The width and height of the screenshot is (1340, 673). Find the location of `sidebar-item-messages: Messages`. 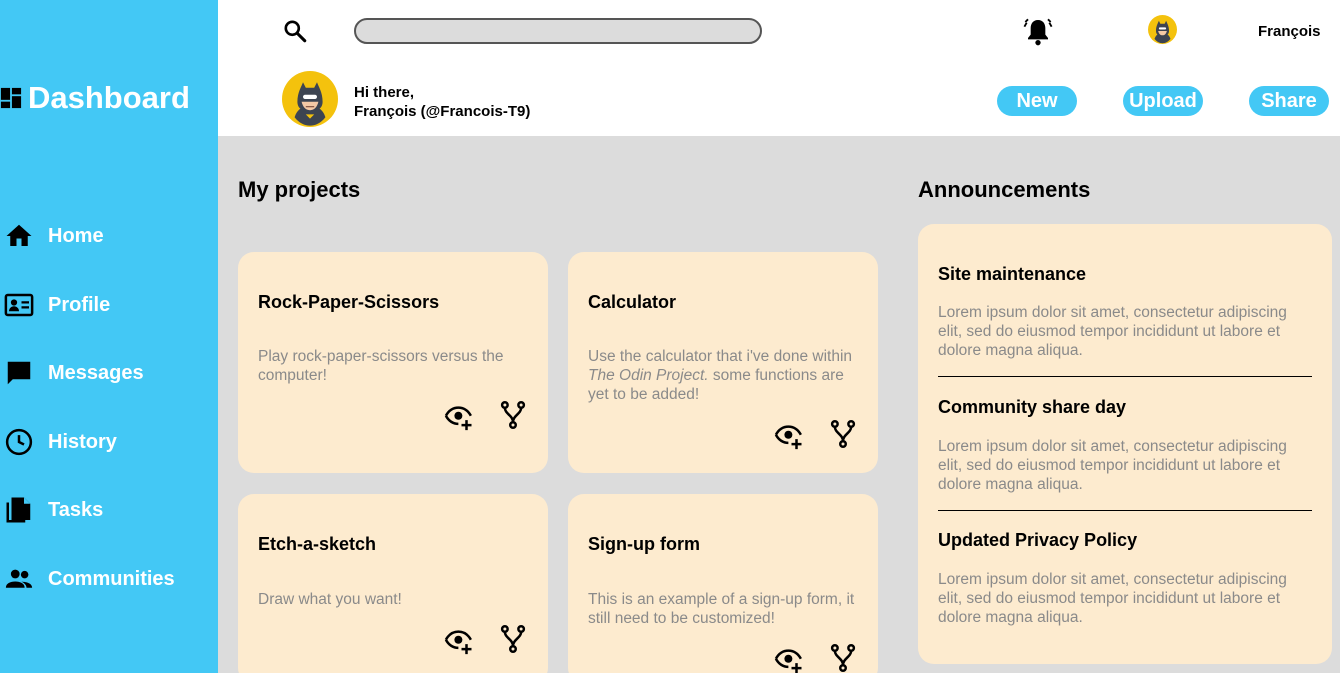

sidebar-item-messages: Messages is located at coordinates (74, 373).